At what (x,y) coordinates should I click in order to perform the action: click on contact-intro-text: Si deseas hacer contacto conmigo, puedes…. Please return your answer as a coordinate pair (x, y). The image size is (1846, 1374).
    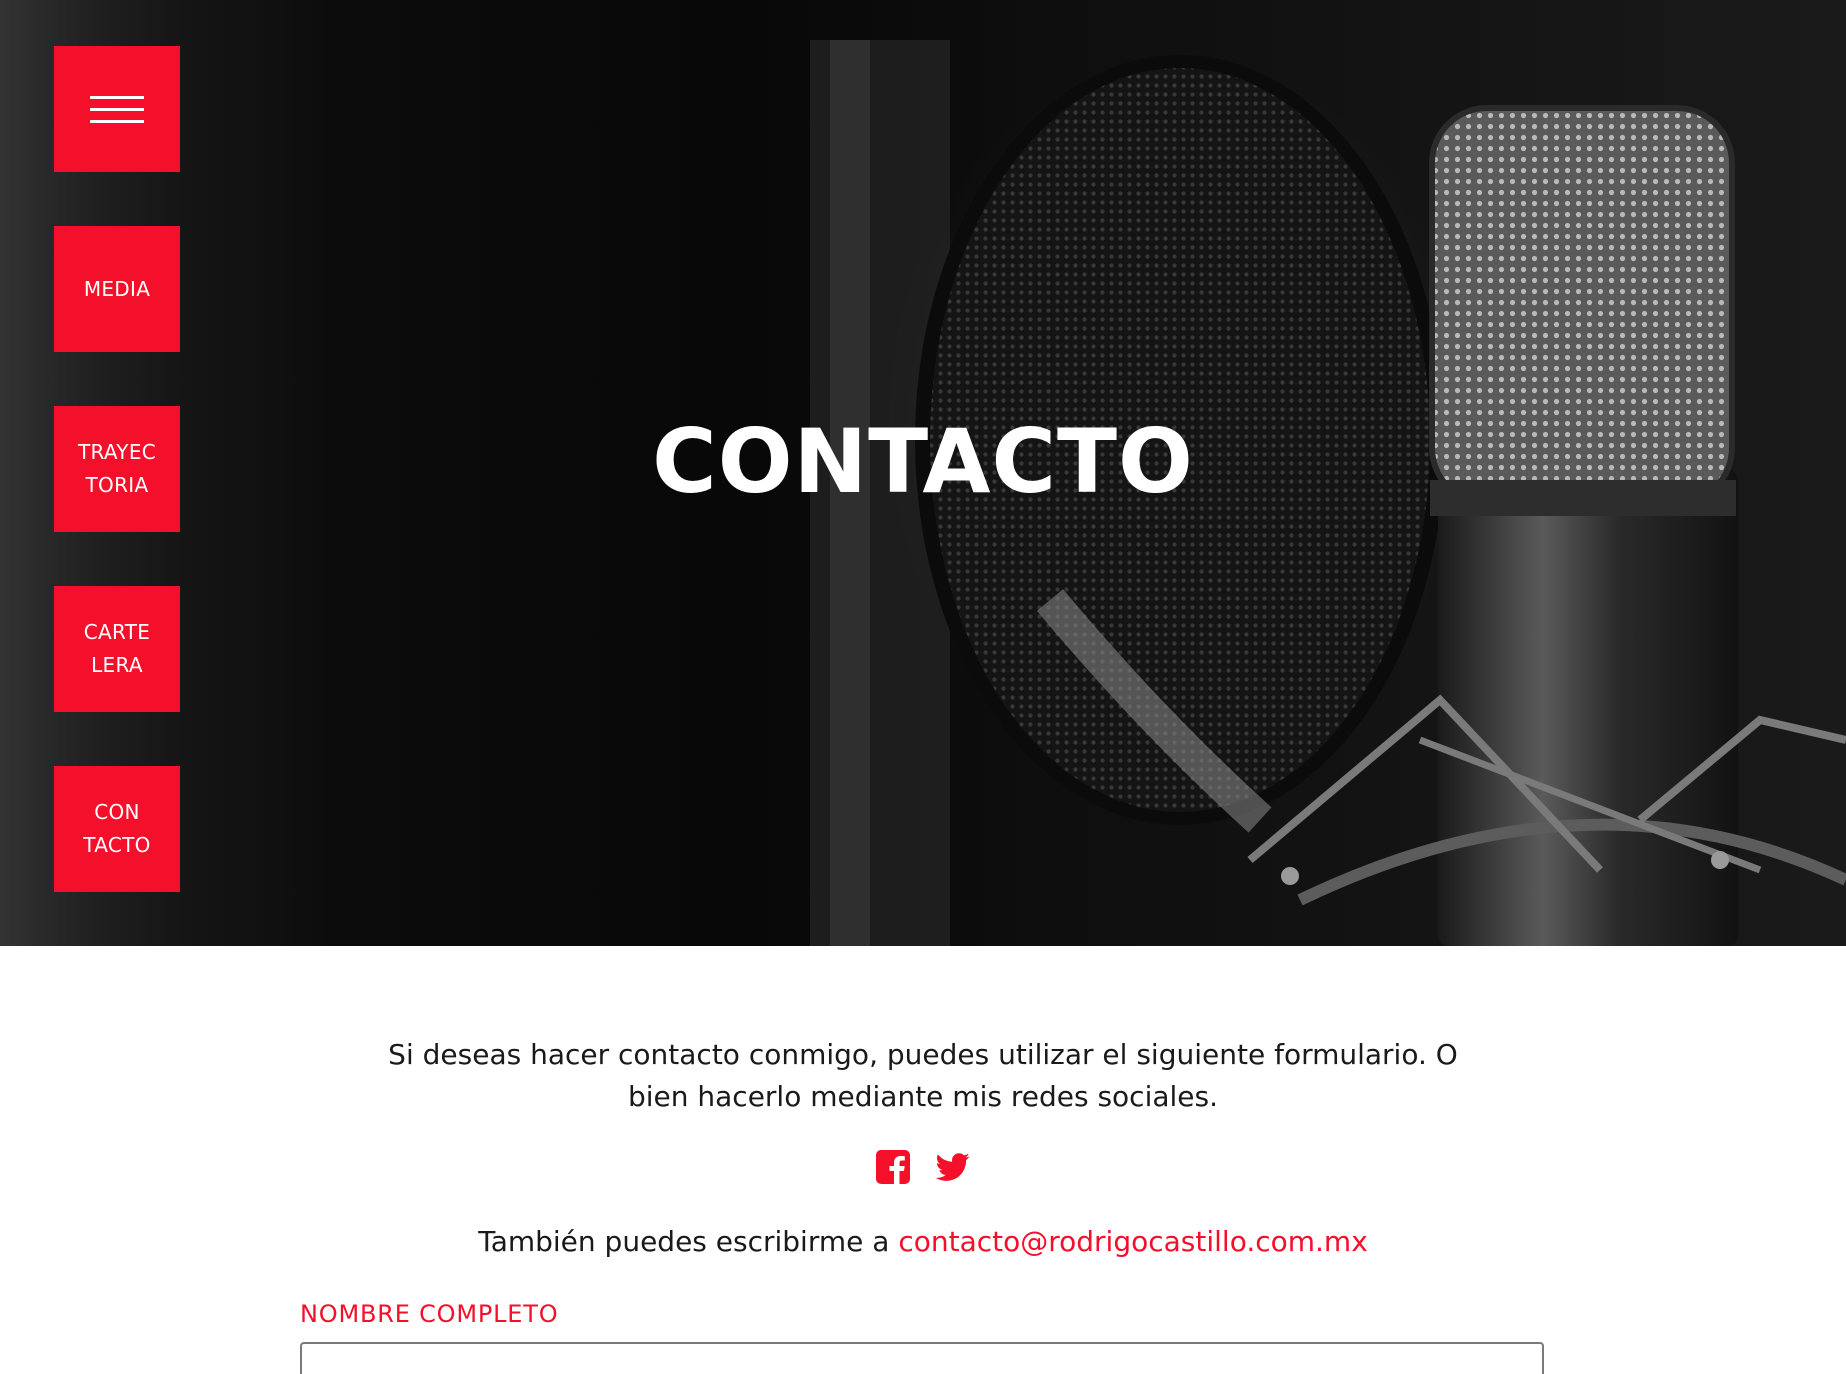
    Looking at the image, I should click on (923, 1075).